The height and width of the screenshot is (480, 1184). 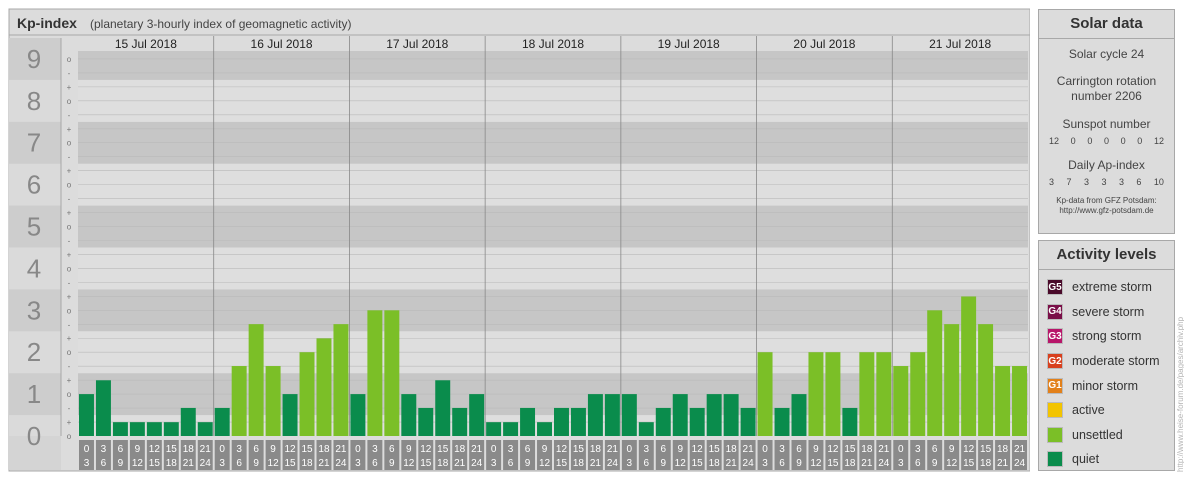 What do you see at coordinates (1055, 361) in the screenshot?
I see `g2-swatch: G2` at bounding box center [1055, 361].